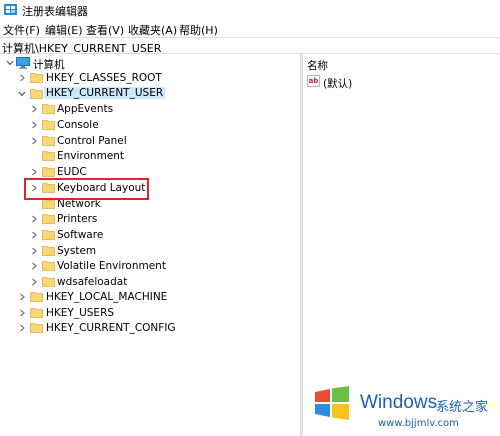 The width and height of the screenshot is (500, 436). I want to click on tree-hive-users: HKEY_USERS, so click(80, 313).